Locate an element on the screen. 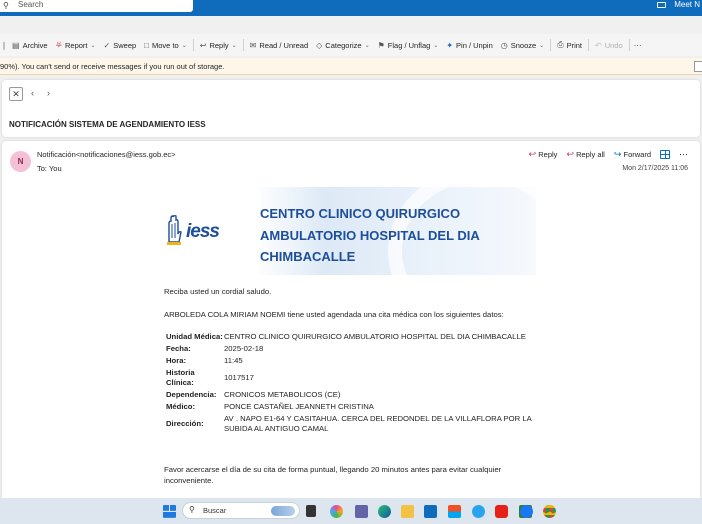  meet-now-button: Meet N is located at coordinates (679, 5).